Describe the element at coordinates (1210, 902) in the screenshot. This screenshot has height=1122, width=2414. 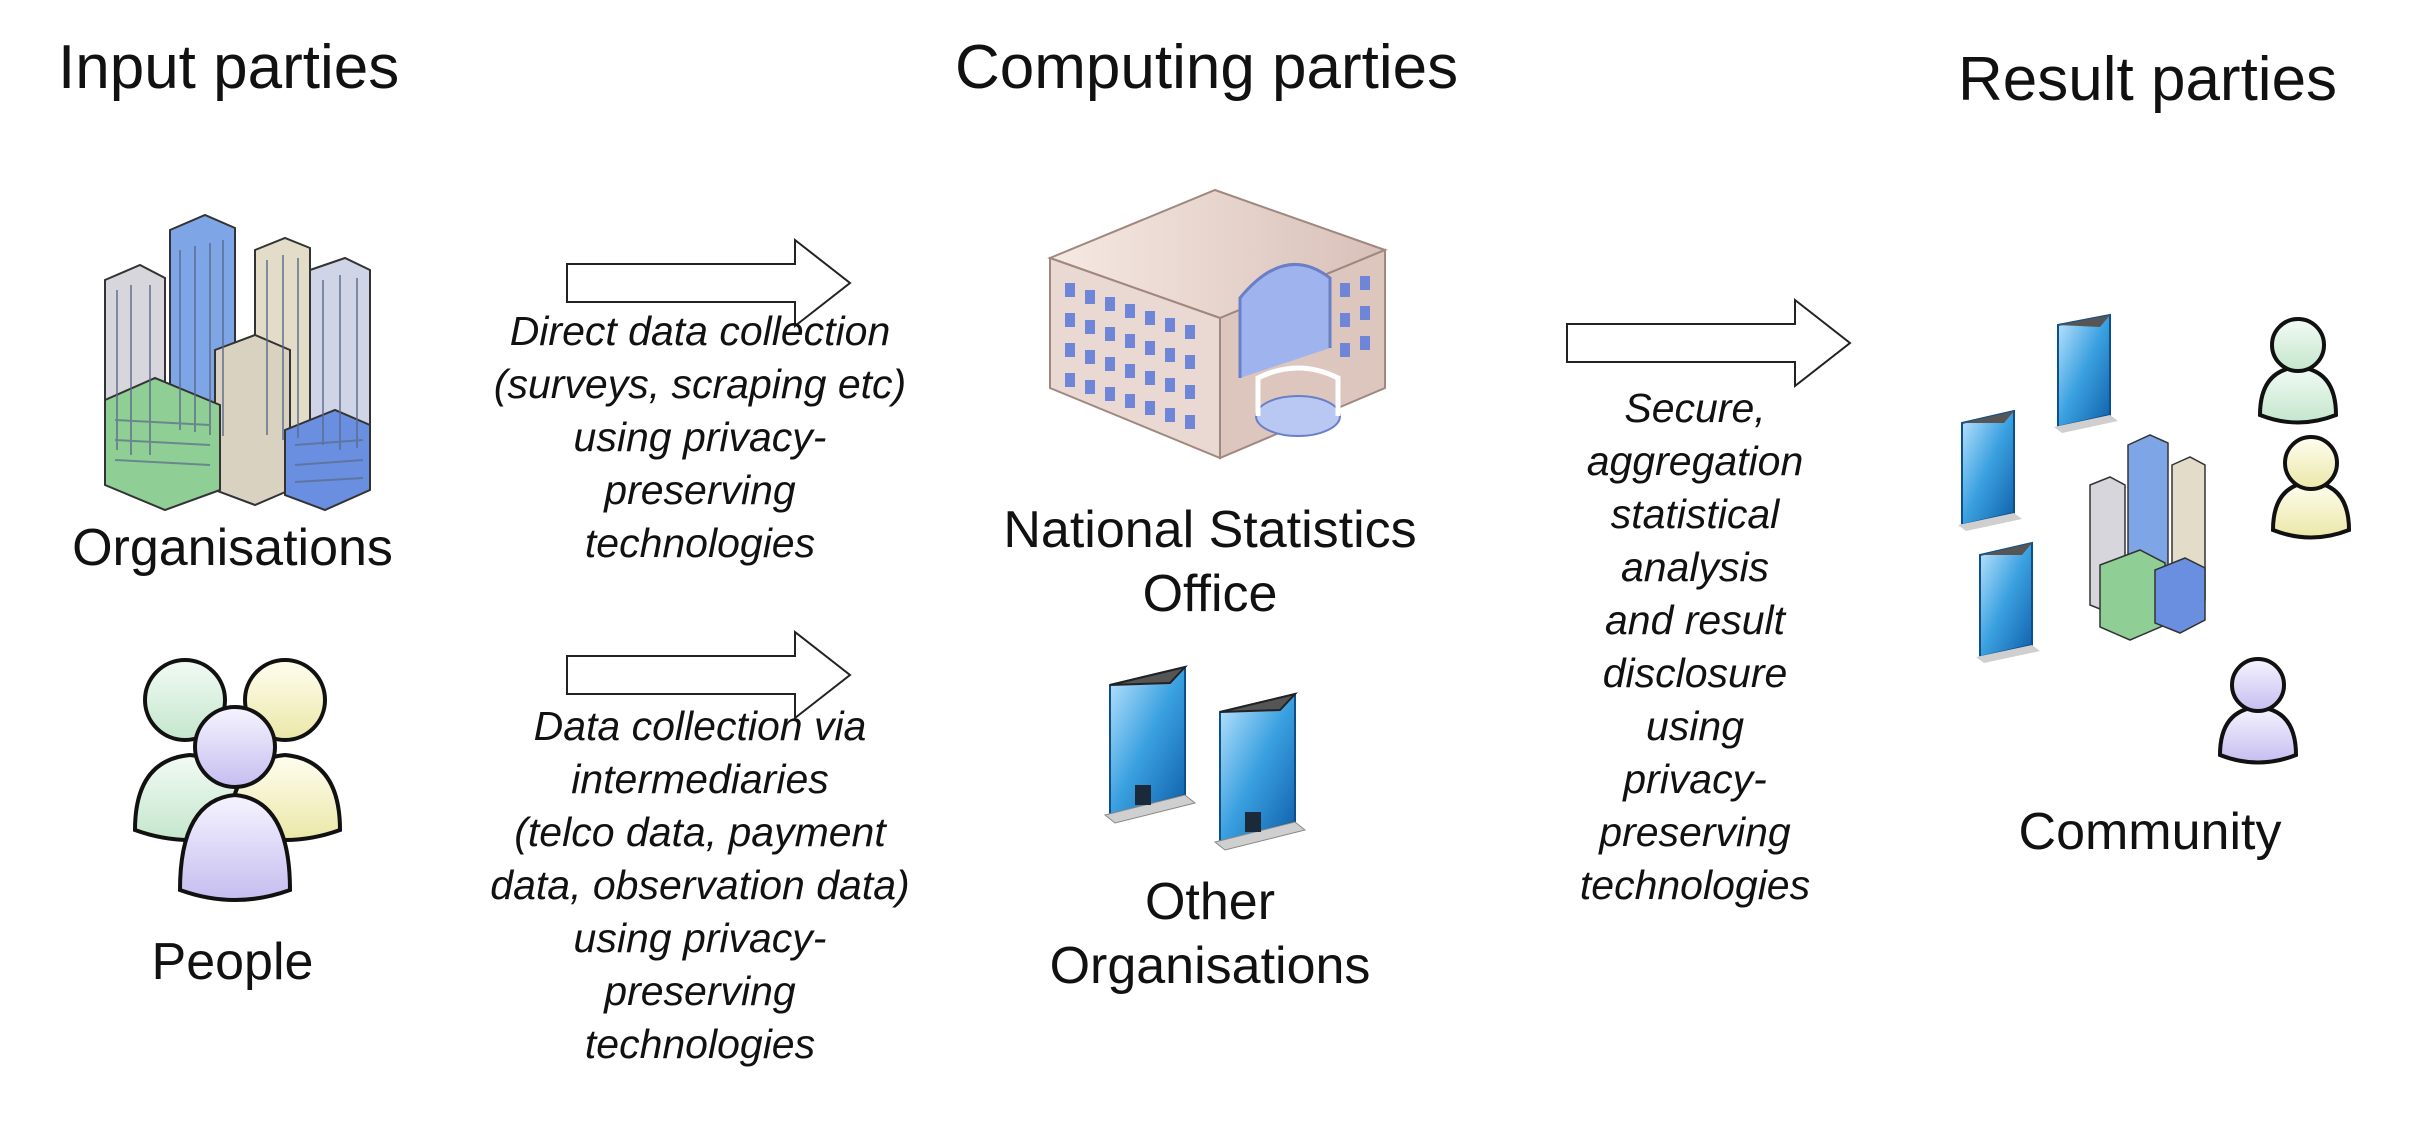
I see `other-organisations-label-line: Other` at that location.